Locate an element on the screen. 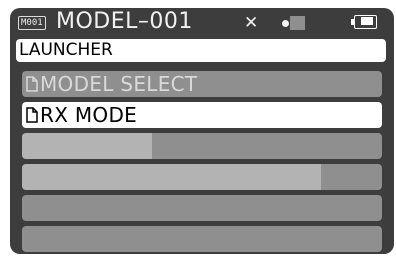 This screenshot has width=396, height=260. menu-item-model-select: MODEL SELECT is located at coordinates (202, 84).